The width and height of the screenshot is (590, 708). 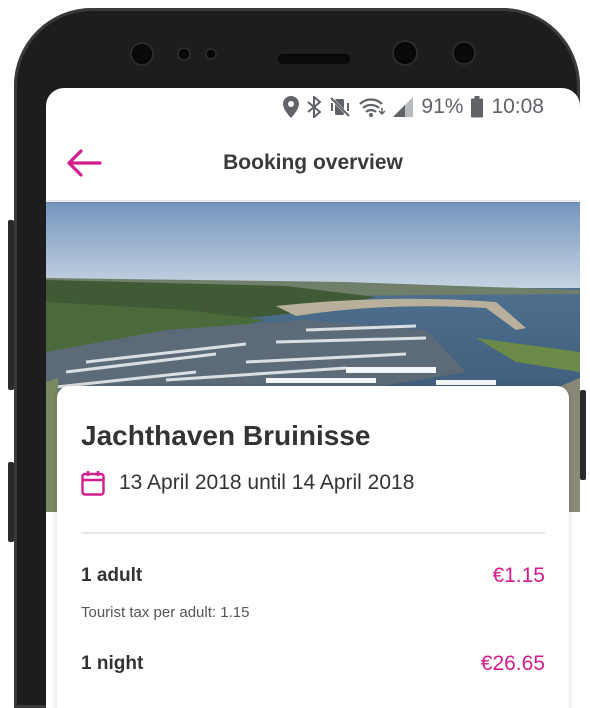 I want to click on line-item-price: €26.65, so click(x=512, y=663).